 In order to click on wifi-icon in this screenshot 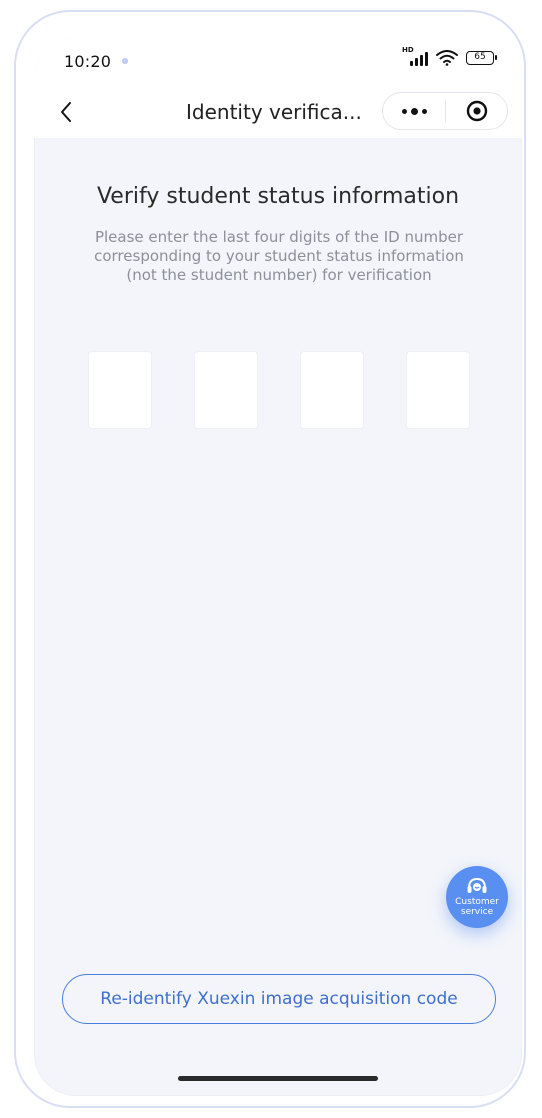, I will do `click(447, 58)`.